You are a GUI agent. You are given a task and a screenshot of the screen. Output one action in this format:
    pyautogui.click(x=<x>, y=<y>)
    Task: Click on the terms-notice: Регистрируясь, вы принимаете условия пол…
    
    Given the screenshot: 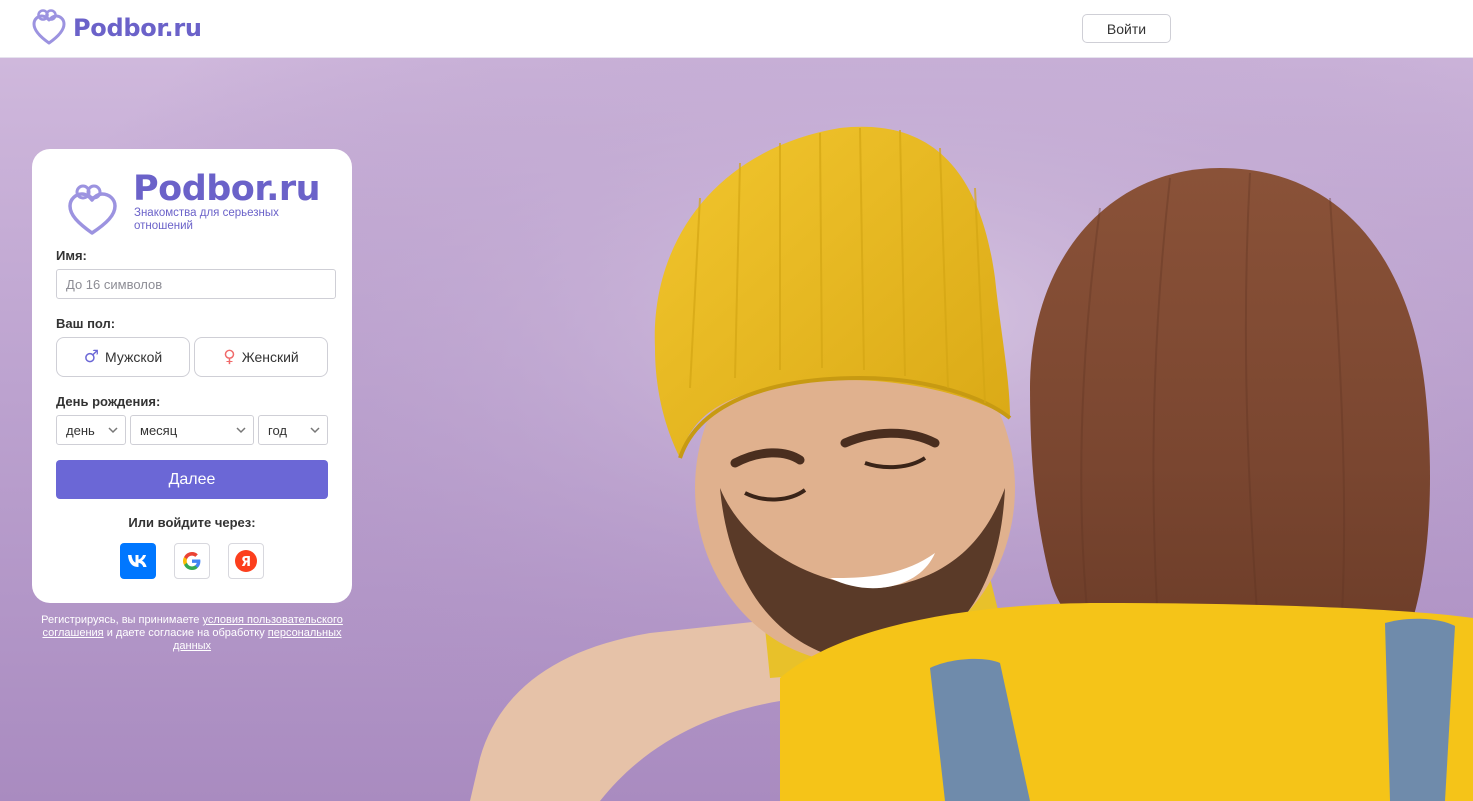 What is the action you would take?
    pyautogui.click(x=192, y=633)
    